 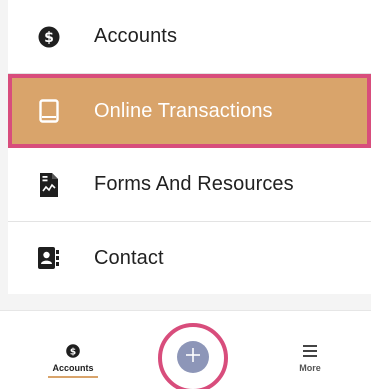 I want to click on tab-more: More, so click(x=310, y=350).